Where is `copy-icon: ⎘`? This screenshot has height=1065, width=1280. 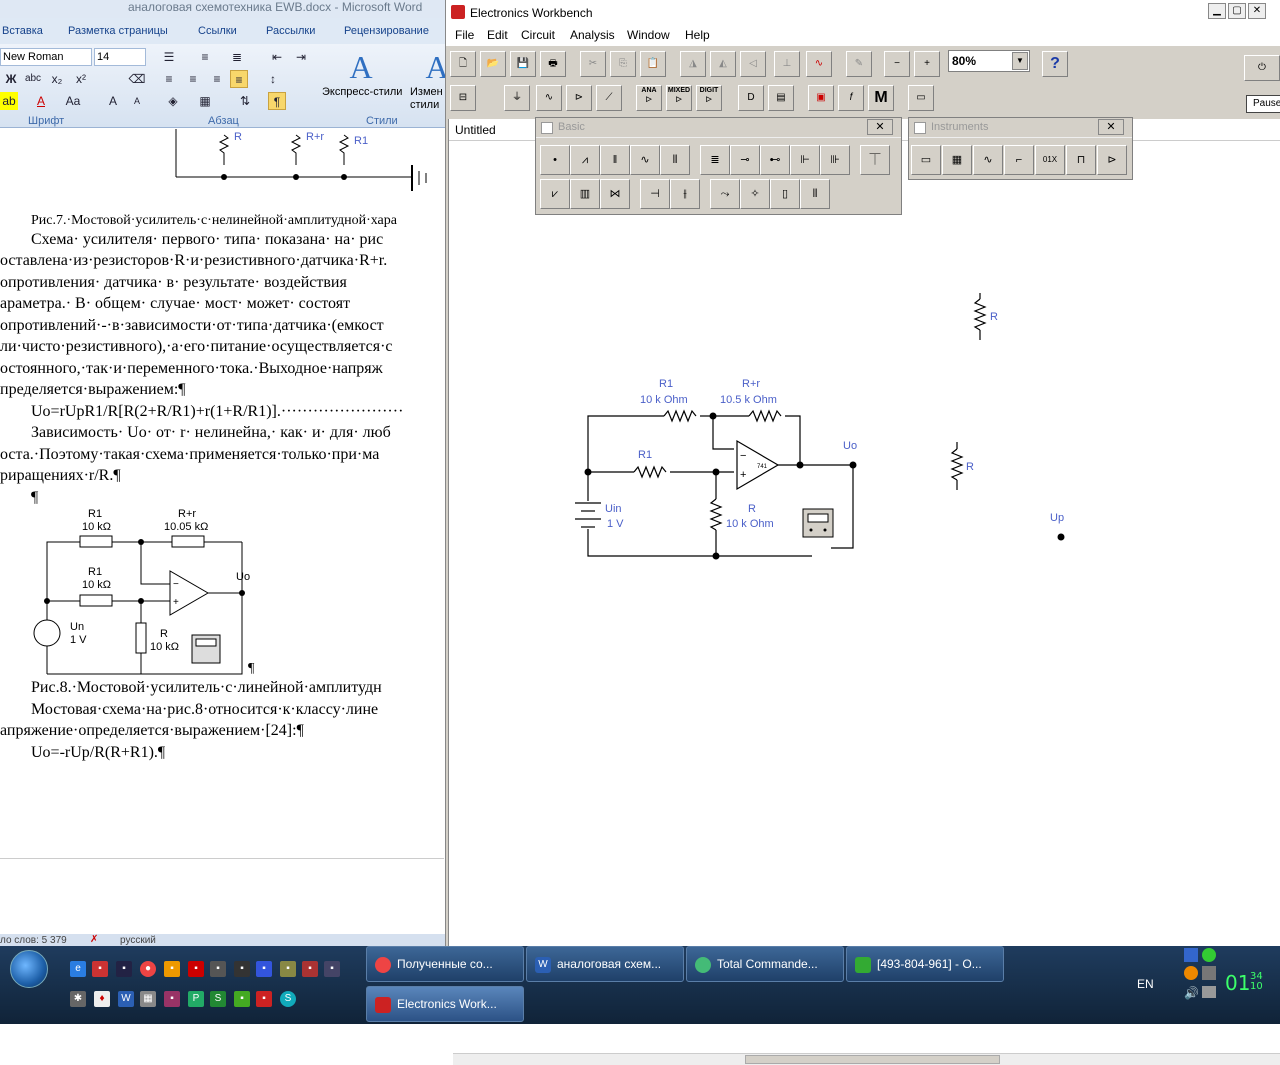 copy-icon: ⎘ is located at coordinates (623, 64).